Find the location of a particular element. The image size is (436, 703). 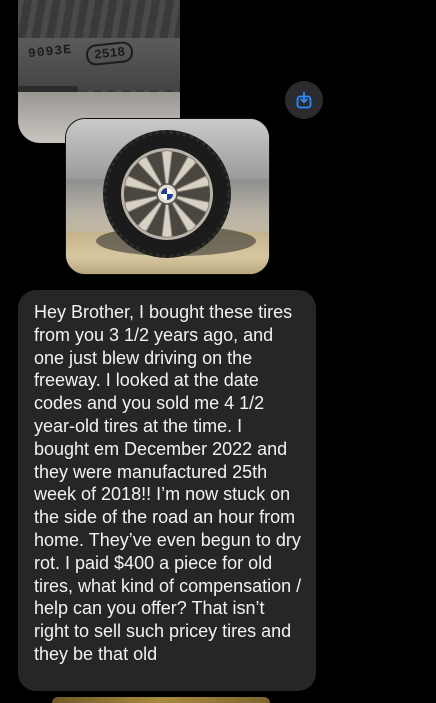

share-button is located at coordinates (304, 100).